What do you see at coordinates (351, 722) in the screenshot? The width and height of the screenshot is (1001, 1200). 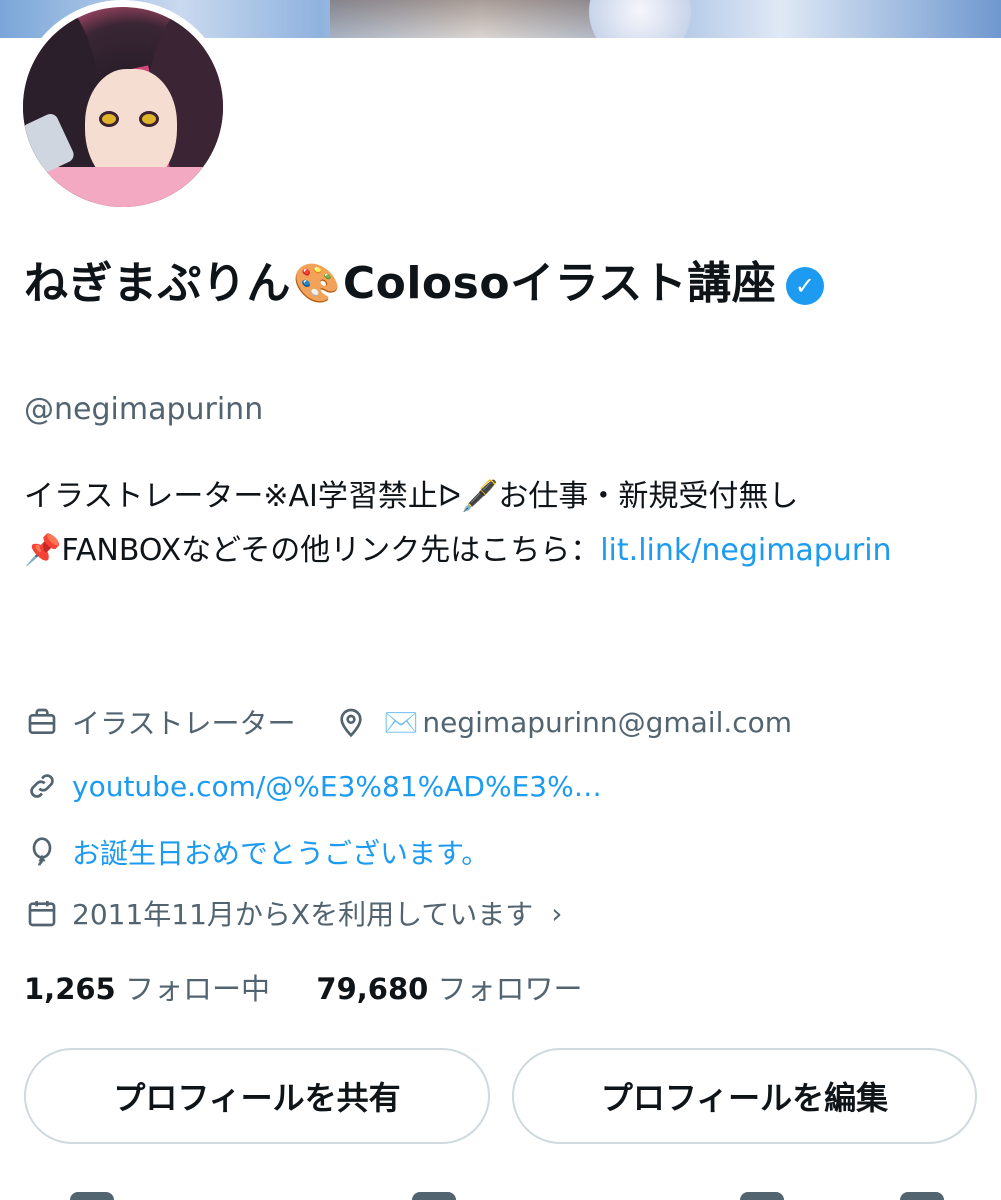 I see `location-icon` at bounding box center [351, 722].